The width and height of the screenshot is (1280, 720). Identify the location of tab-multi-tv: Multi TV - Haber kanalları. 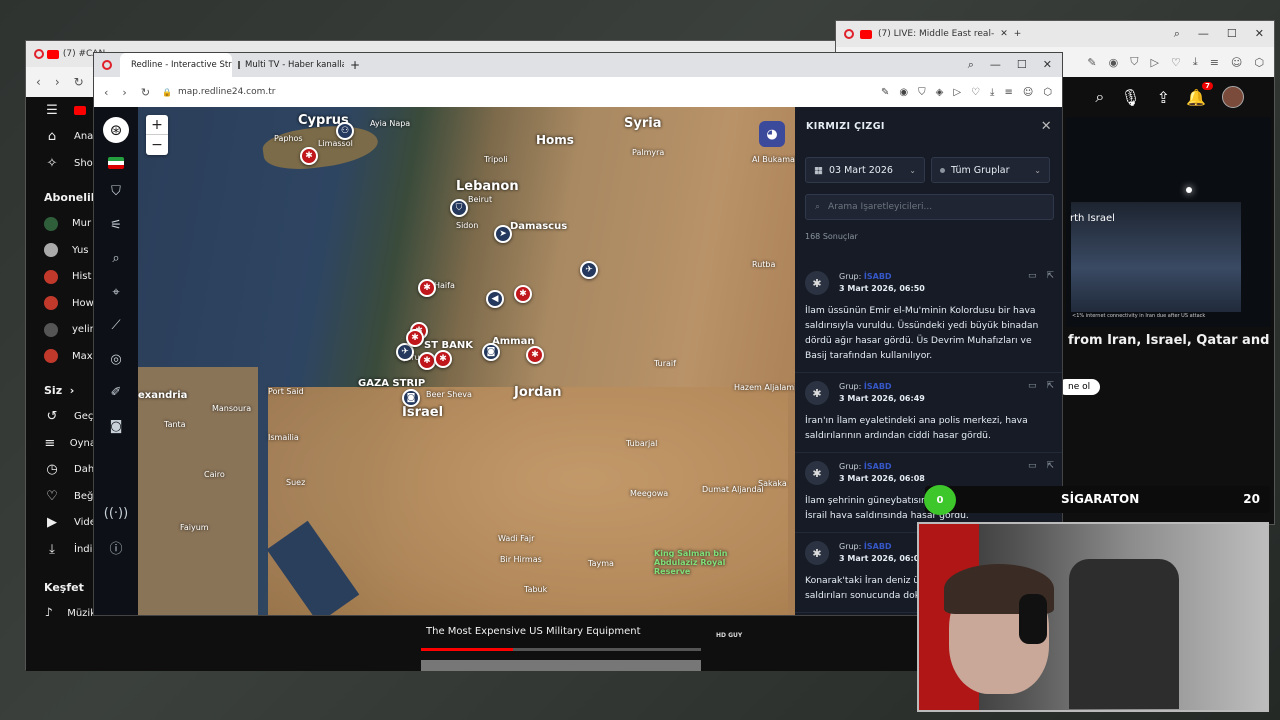
(288, 65).